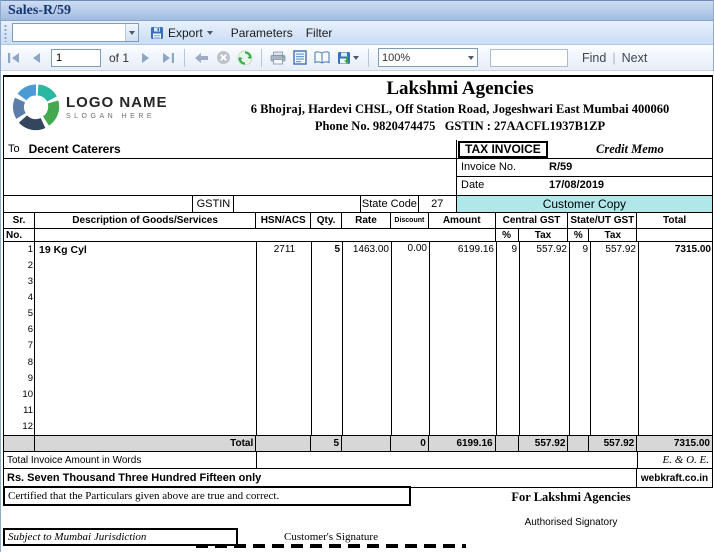  Describe the element at coordinates (30, 346) in the screenshot. I see `serial-number: 7` at that location.